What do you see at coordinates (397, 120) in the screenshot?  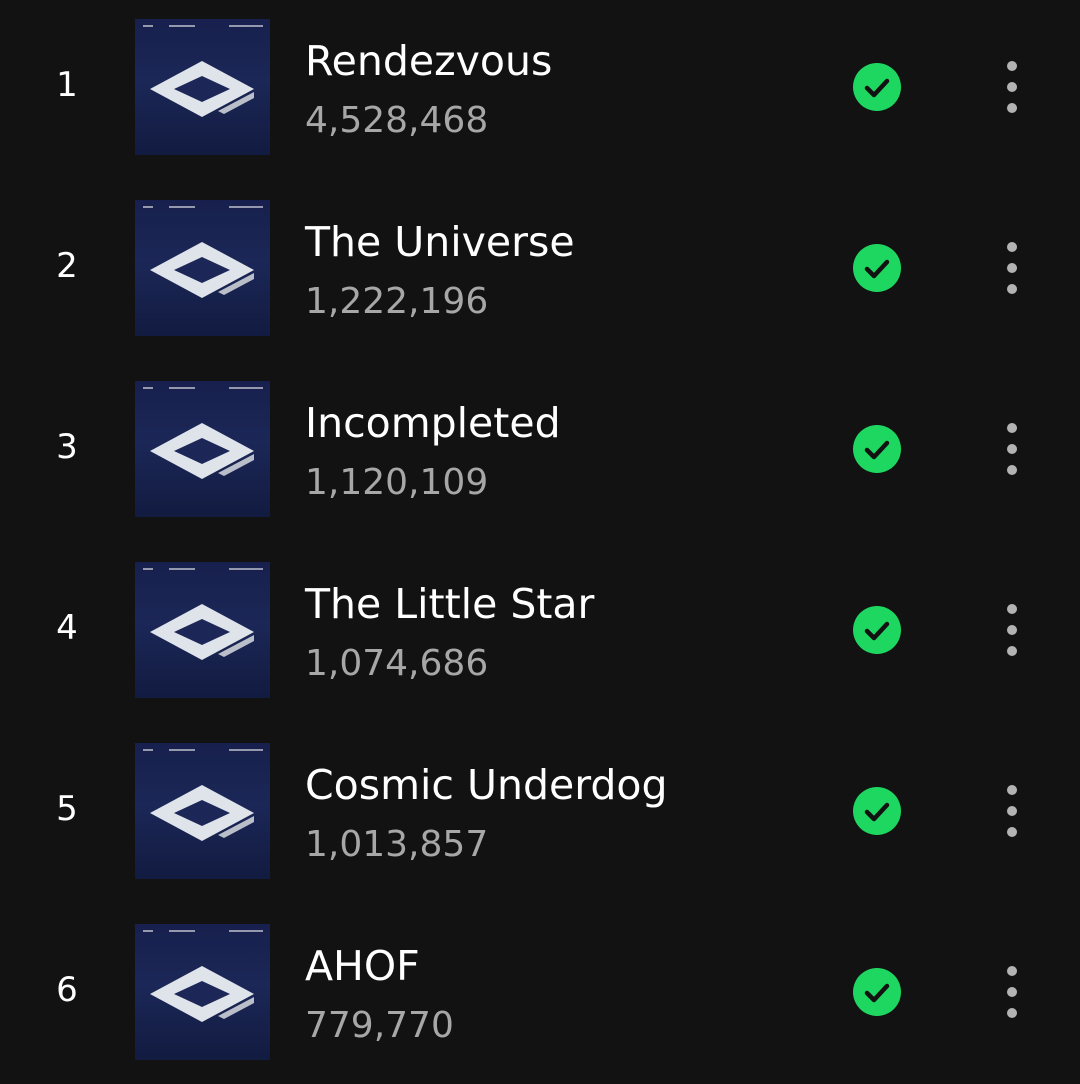 I see `play-count: 4,528,468` at bounding box center [397, 120].